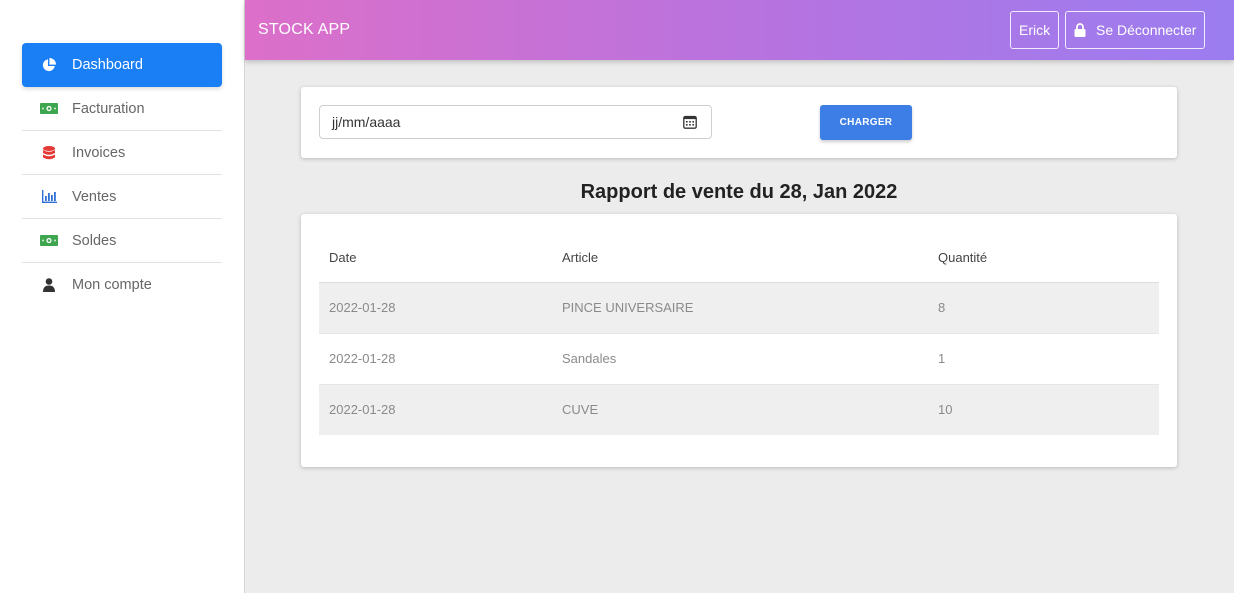 The height and width of the screenshot is (593, 1234). Describe the element at coordinates (1080, 30) in the screenshot. I see `lock-icon` at that location.